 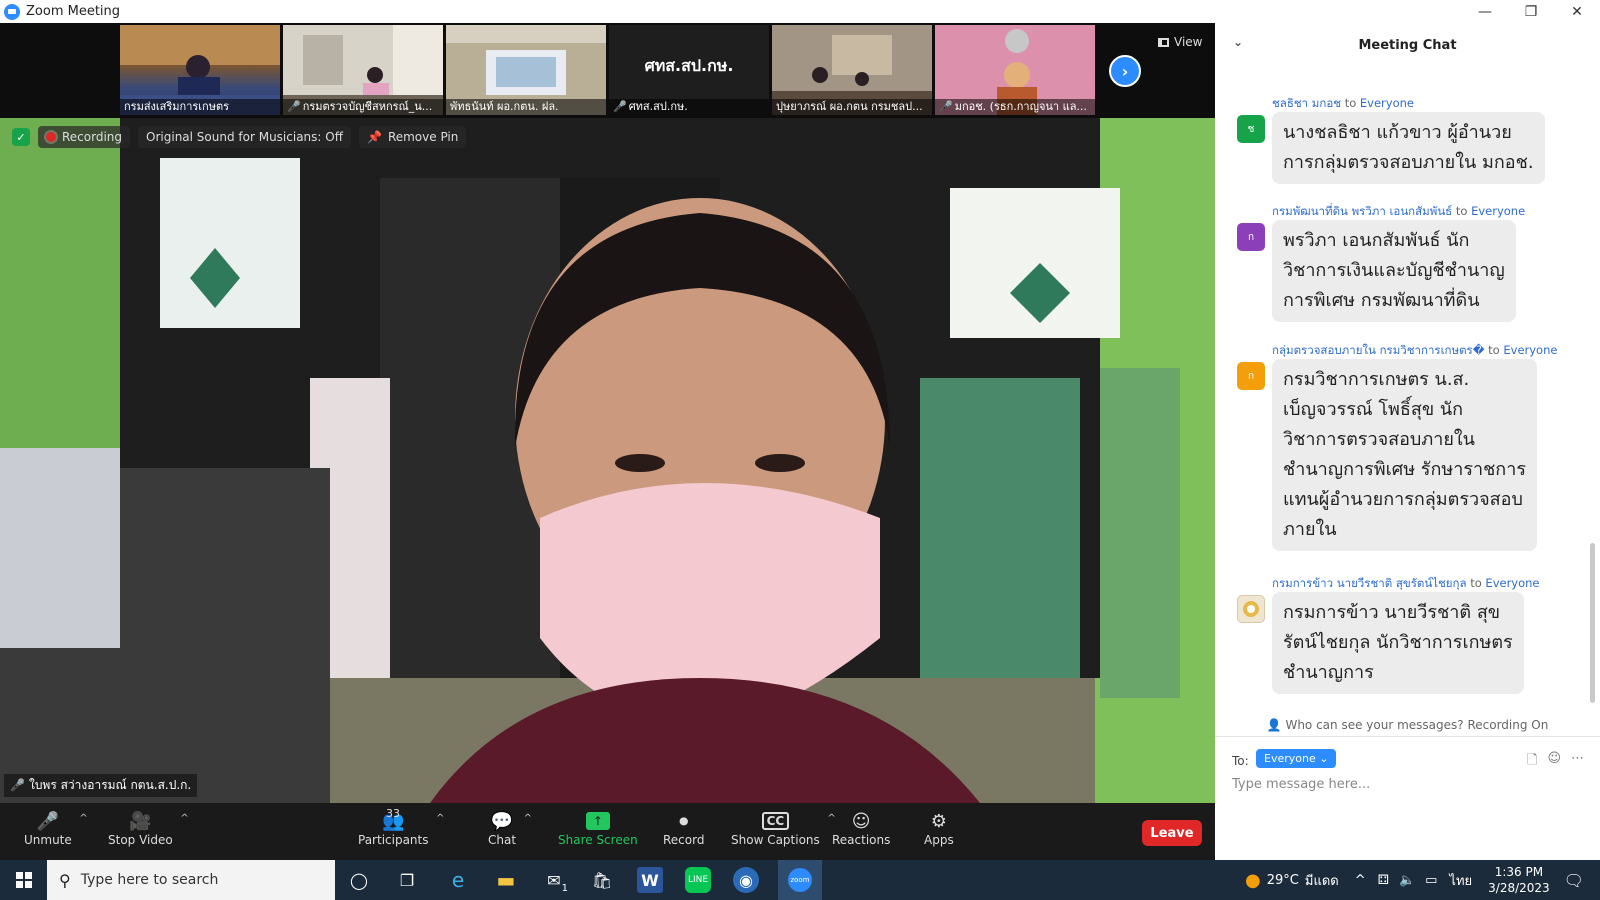 I want to click on compose-actions: 🗋 ☺ ⋯, so click(x=1555, y=762).